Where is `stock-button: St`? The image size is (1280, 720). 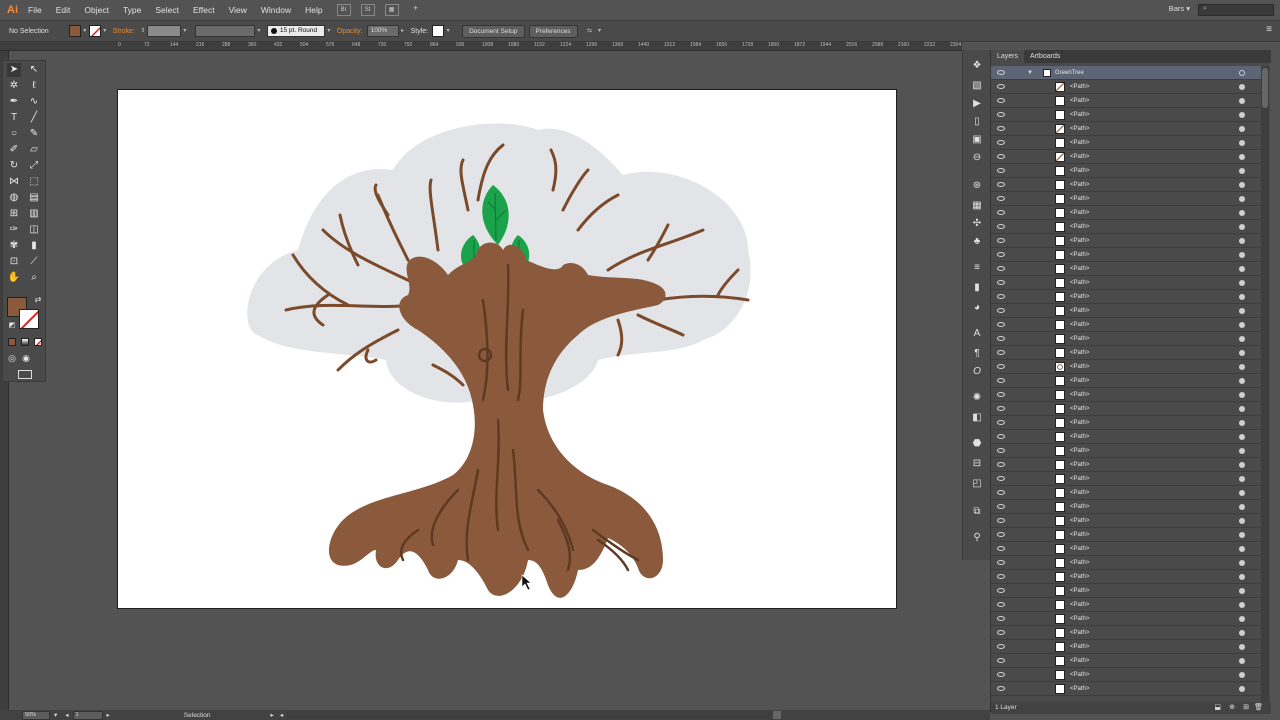
stock-button: St is located at coordinates (367, 10).